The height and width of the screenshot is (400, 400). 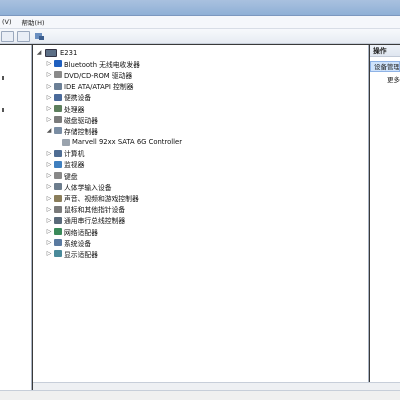 I want to click on tree-item-label: 系统设备, so click(x=78, y=243).